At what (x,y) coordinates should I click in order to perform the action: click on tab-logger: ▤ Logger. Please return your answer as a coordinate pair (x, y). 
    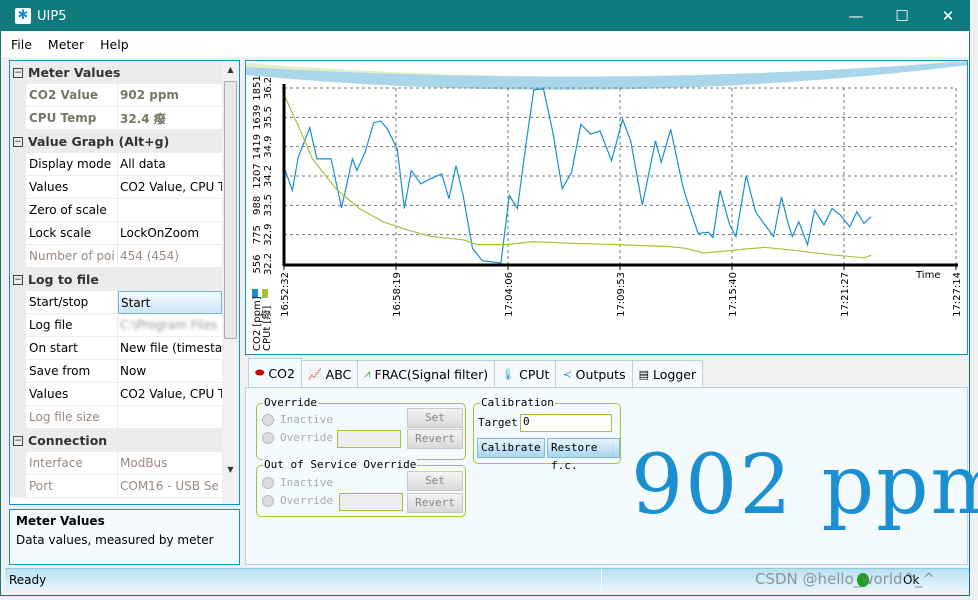
    Looking at the image, I should click on (667, 373).